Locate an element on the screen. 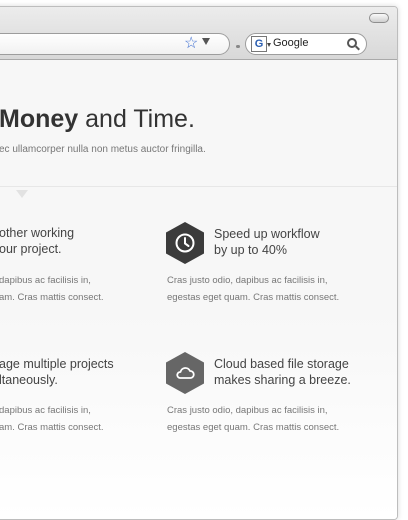 The image size is (408, 520). address-bar: ☆ is located at coordinates (115, 44).